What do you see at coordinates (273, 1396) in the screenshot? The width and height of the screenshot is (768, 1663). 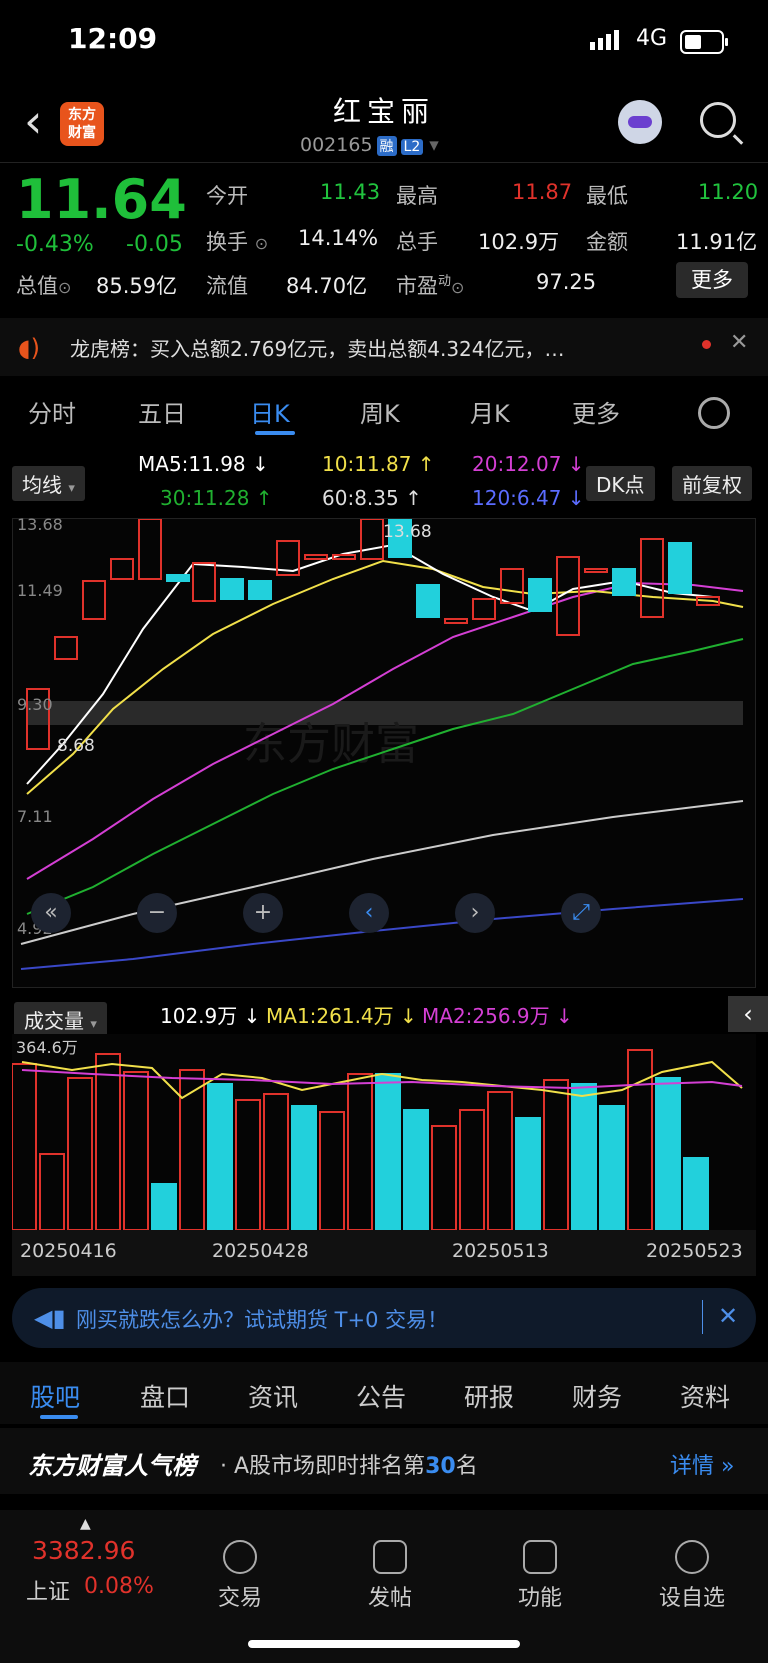 I see `tab-news: 资讯` at bounding box center [273, 1396].